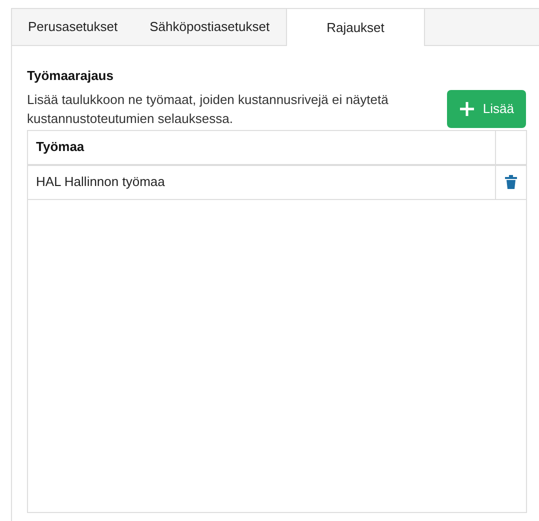 This screenshot has height=521, width=539. I want to click on plus-icon, so click(466, 108).